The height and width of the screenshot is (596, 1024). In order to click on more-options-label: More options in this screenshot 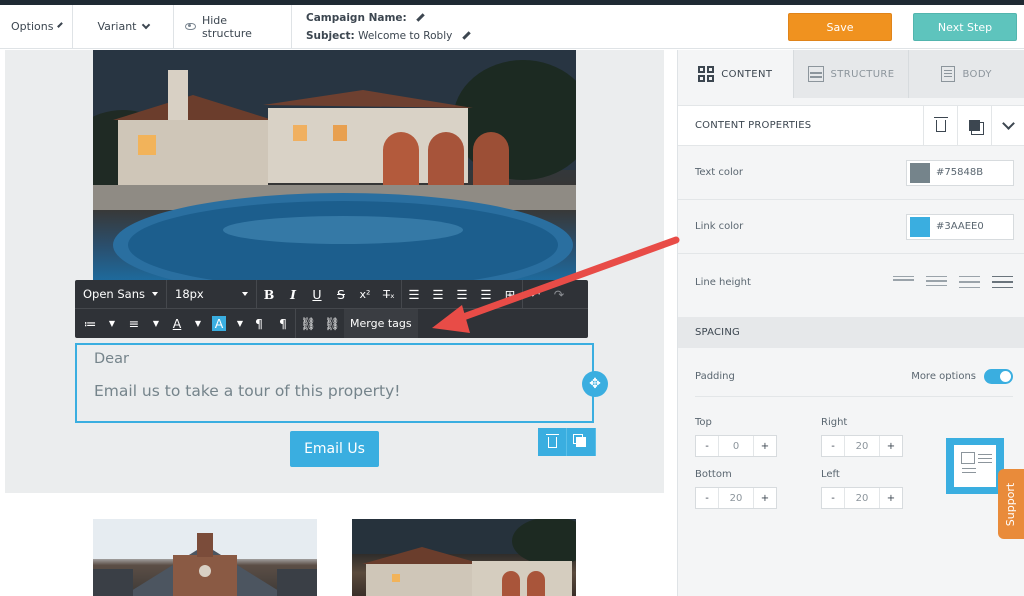, I will do `click(943, 376)`.